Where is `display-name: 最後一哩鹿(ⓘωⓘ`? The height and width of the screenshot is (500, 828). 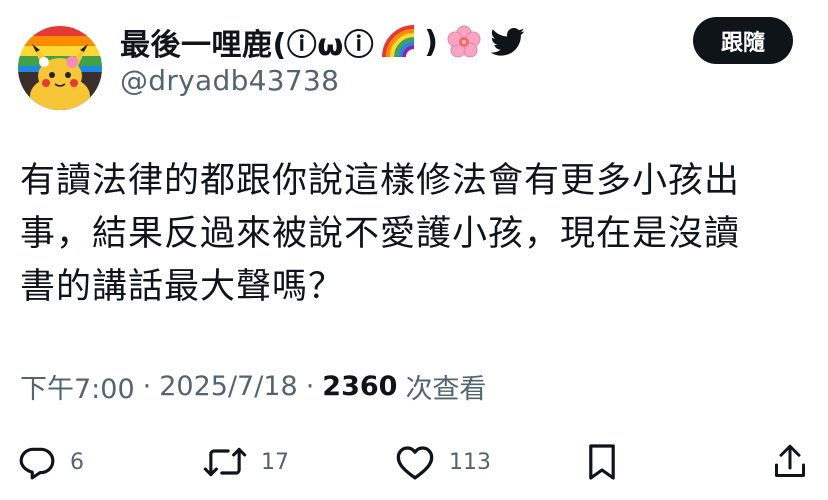 display-name: 最後一哩鹿(ⓘωⓘ is located at coordinates (247, 42).